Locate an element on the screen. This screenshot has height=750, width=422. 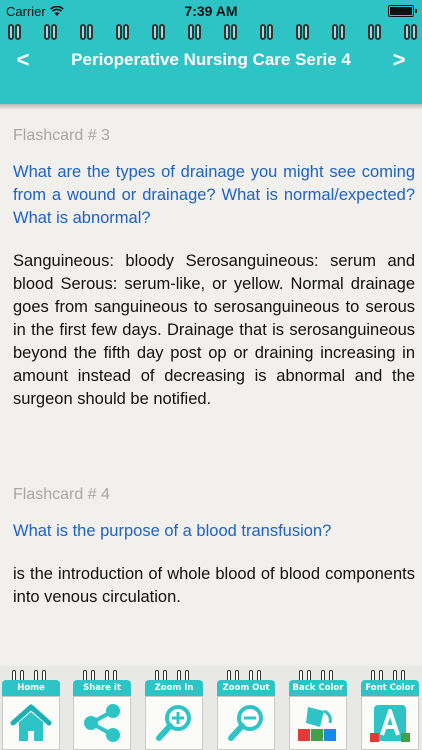
font-color-button: Font Color is located at coordinates (390, 710).